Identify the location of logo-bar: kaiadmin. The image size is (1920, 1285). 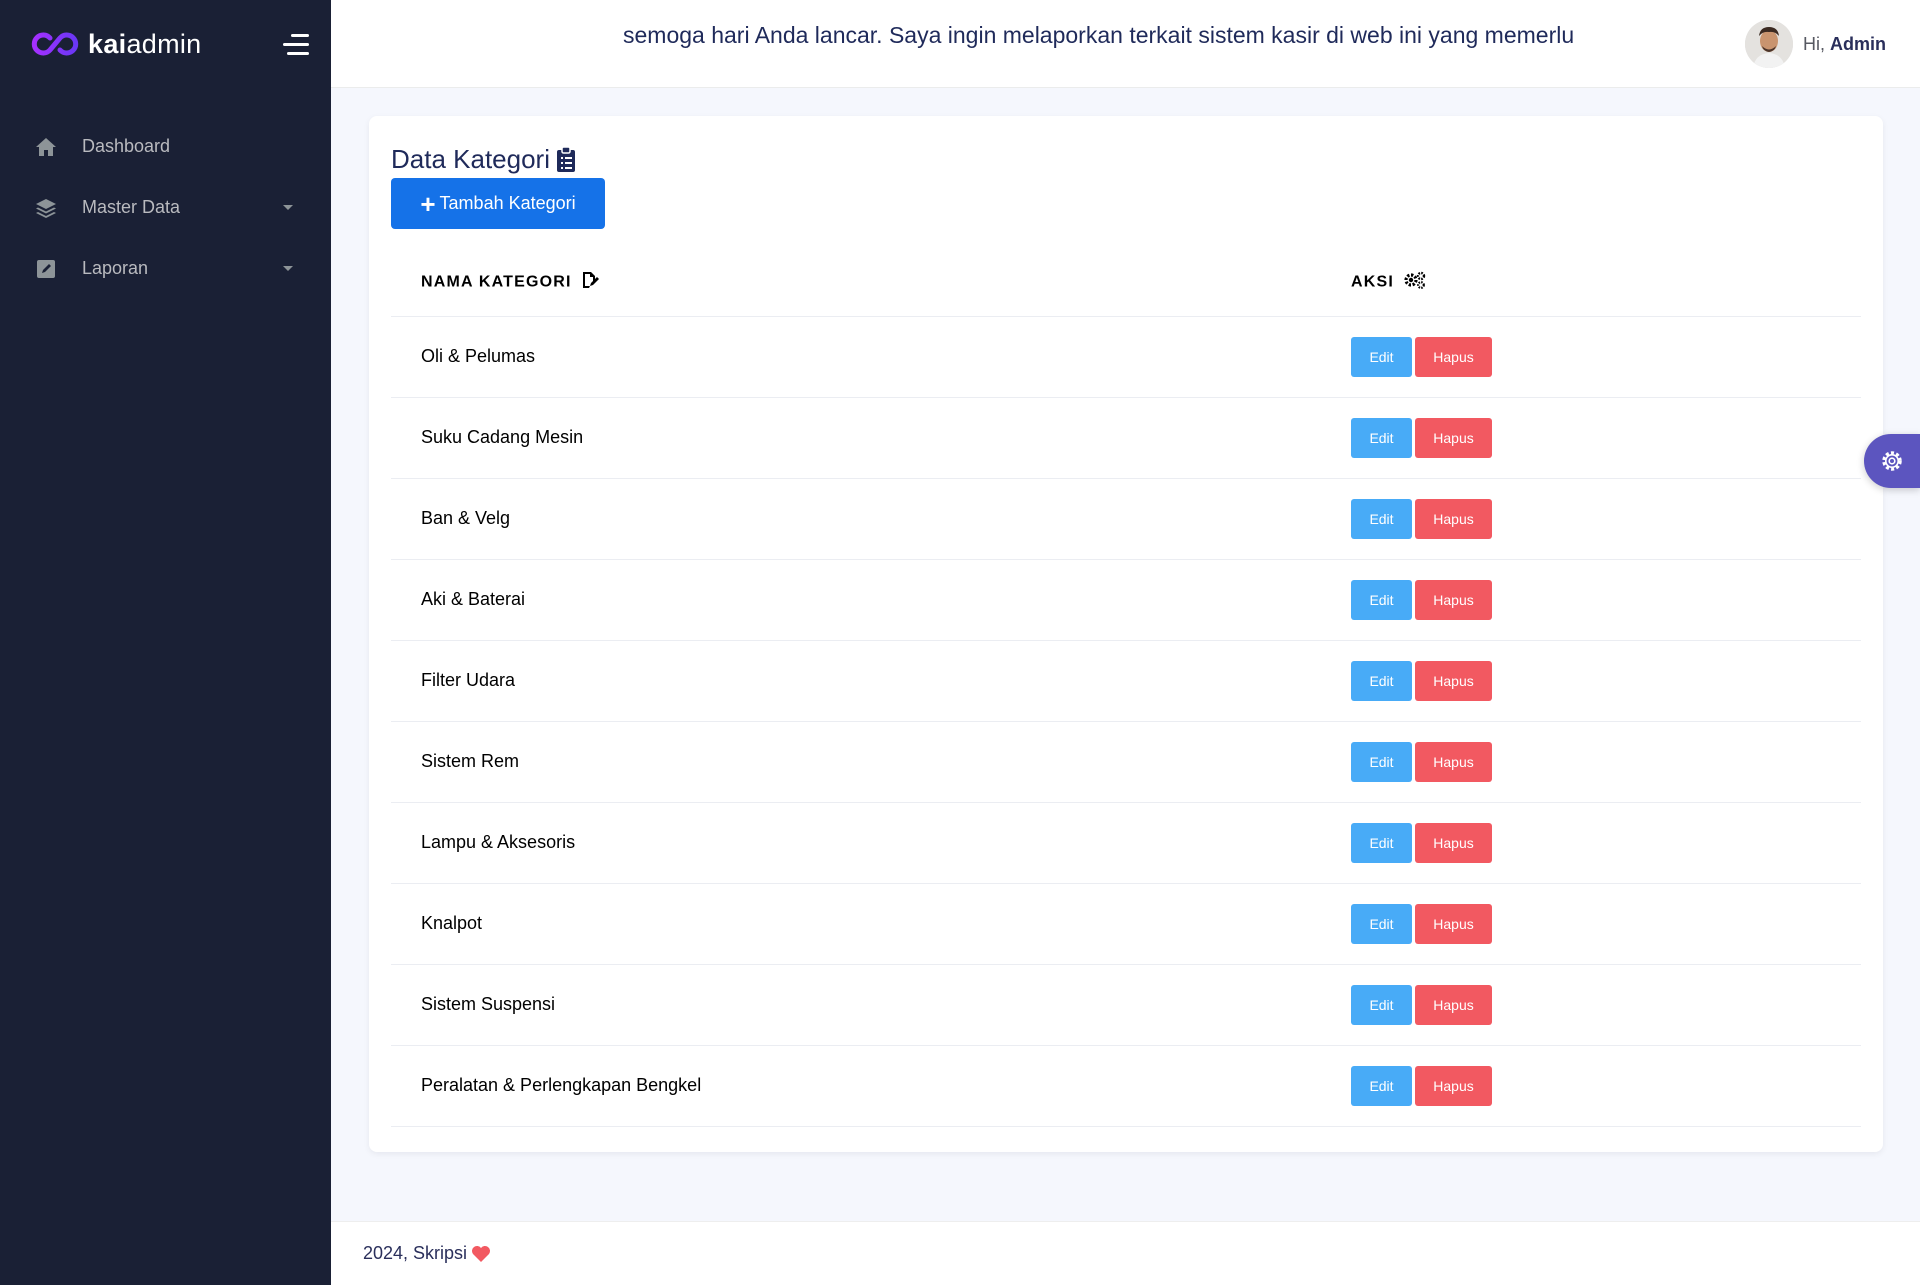
(165, 44).